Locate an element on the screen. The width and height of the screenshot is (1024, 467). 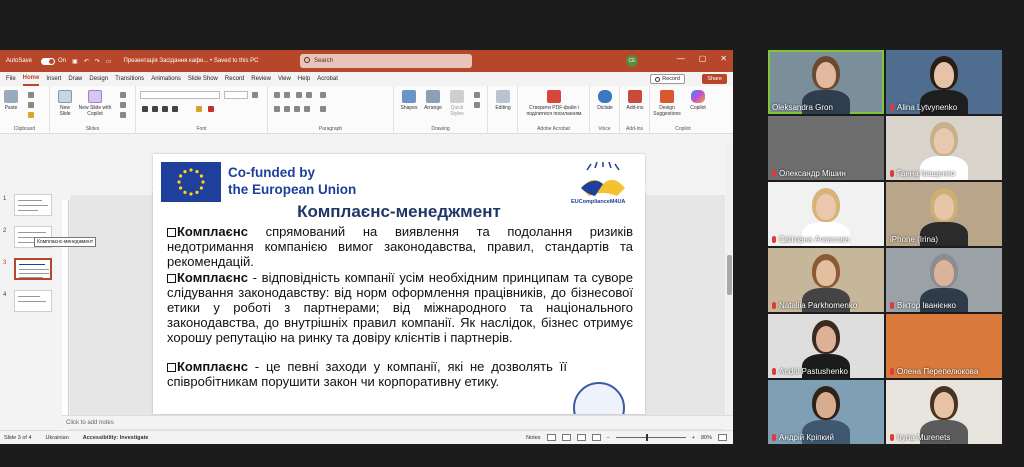
align-left-icon is located at coordinates (277, 109).